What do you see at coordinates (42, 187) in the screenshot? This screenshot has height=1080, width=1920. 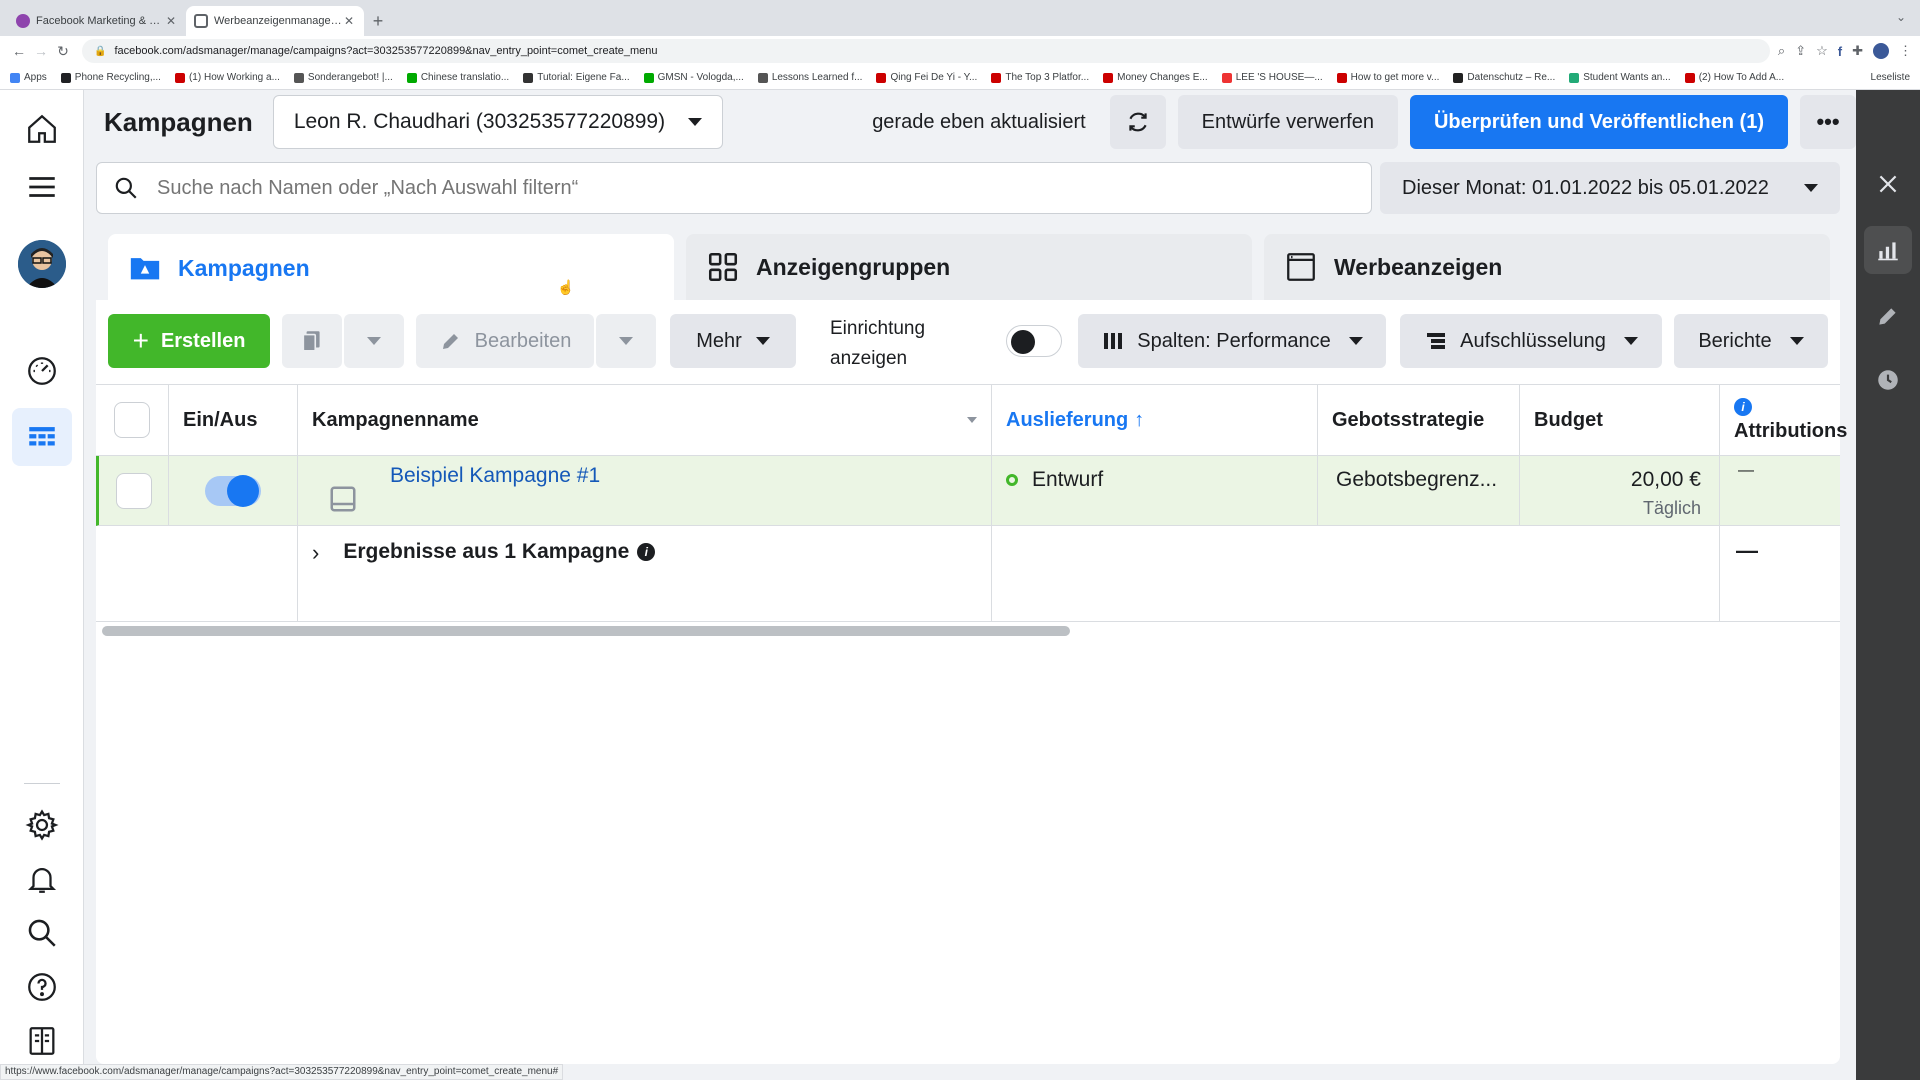 I see `menu-icon` at bounding box center [42, 187].